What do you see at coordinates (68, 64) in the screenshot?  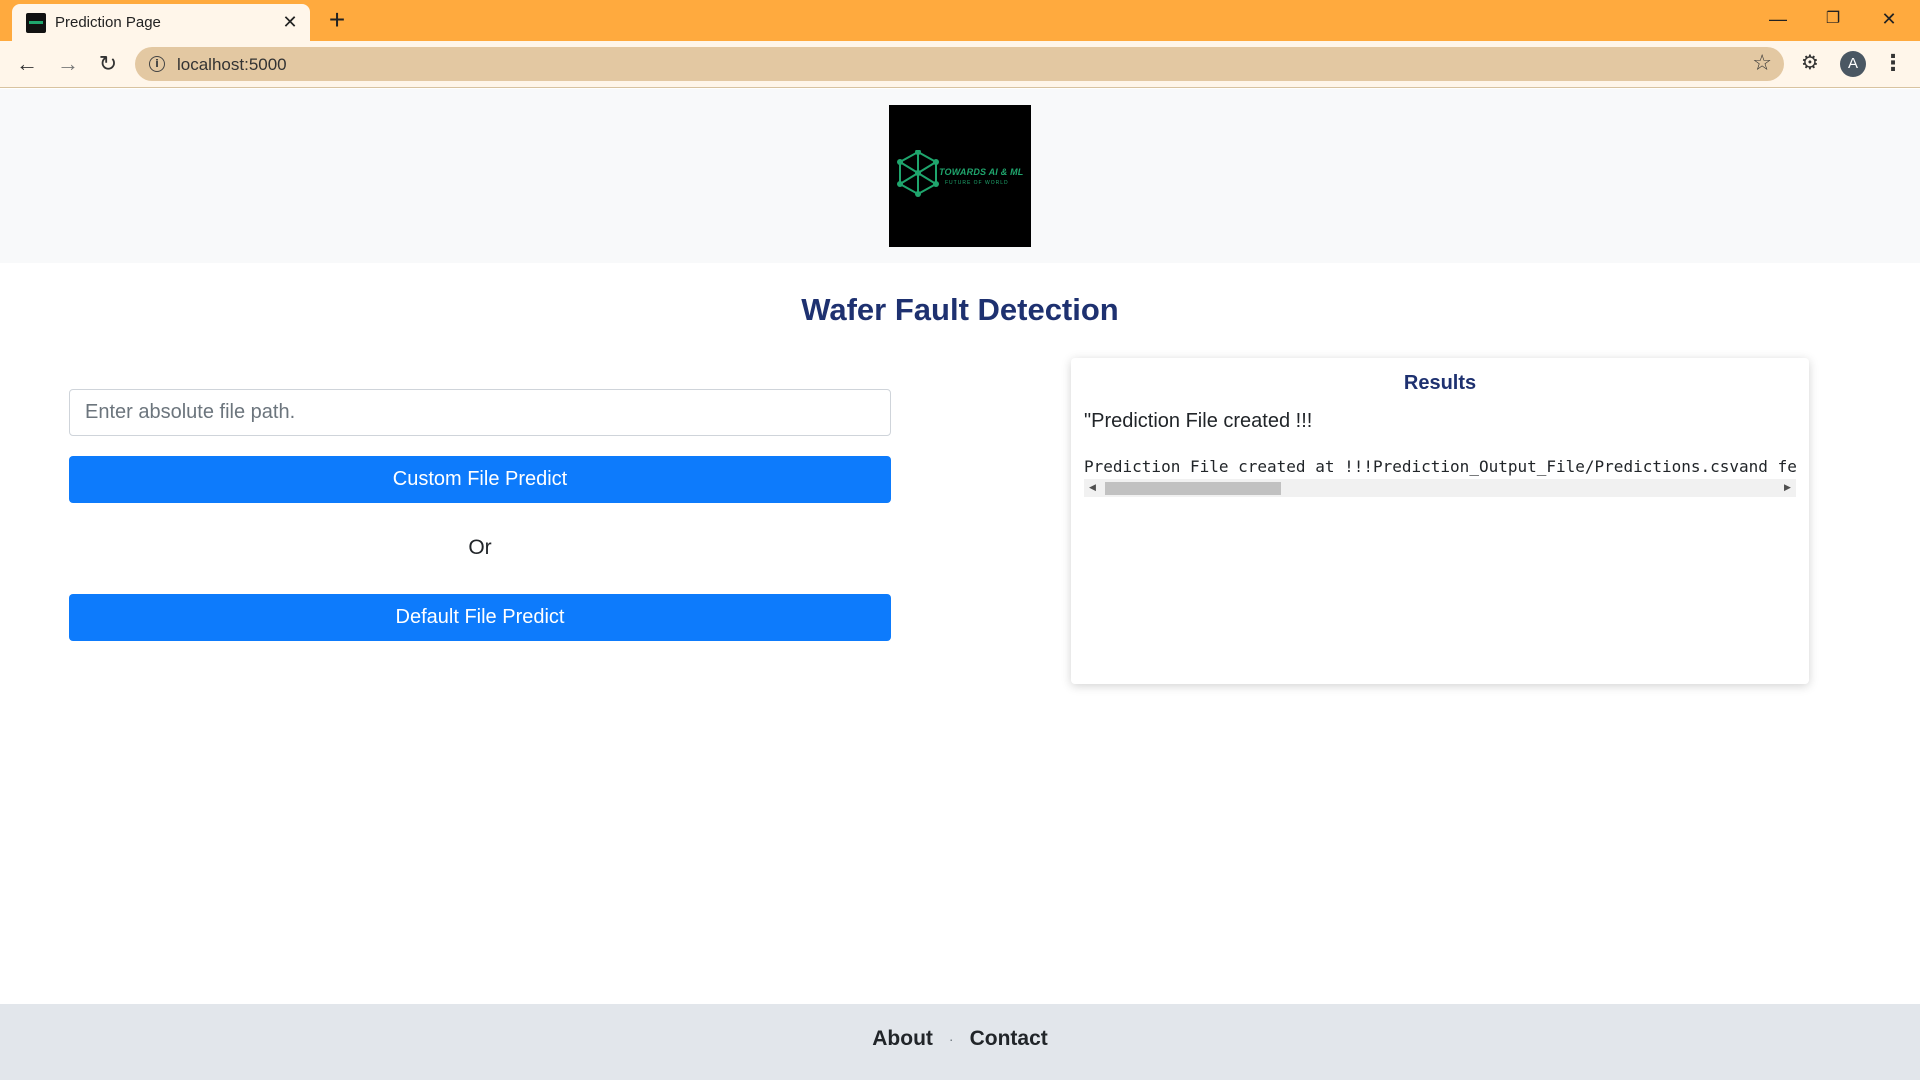 I see `forward-arrow-icon: →` at bounding box center [68, 64].